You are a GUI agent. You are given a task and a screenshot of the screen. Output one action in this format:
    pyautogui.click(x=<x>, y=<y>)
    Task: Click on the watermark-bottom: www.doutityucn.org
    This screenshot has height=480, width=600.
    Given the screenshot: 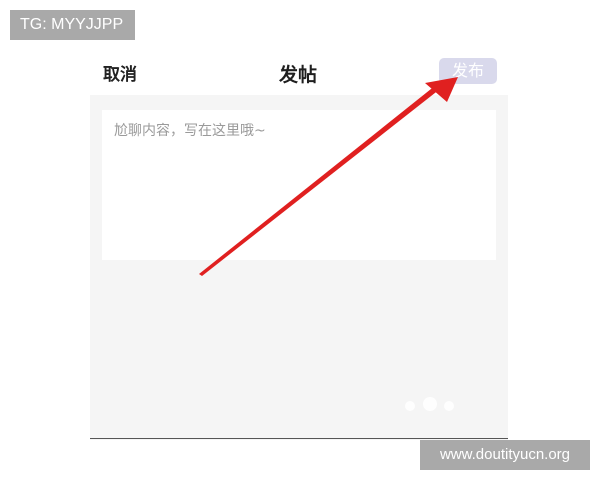 What is the action you would take?
    pyautogui.click(x=505, y=455)
    